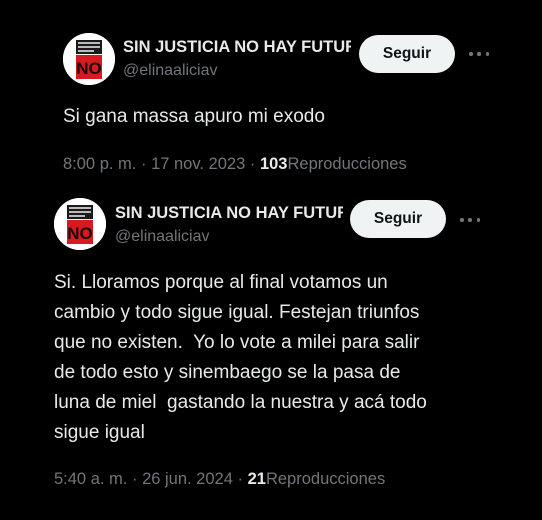 This screenshot has width=542, height=520. I want to click on tweet-date: 26 jun. 2024, so click(187, 479).